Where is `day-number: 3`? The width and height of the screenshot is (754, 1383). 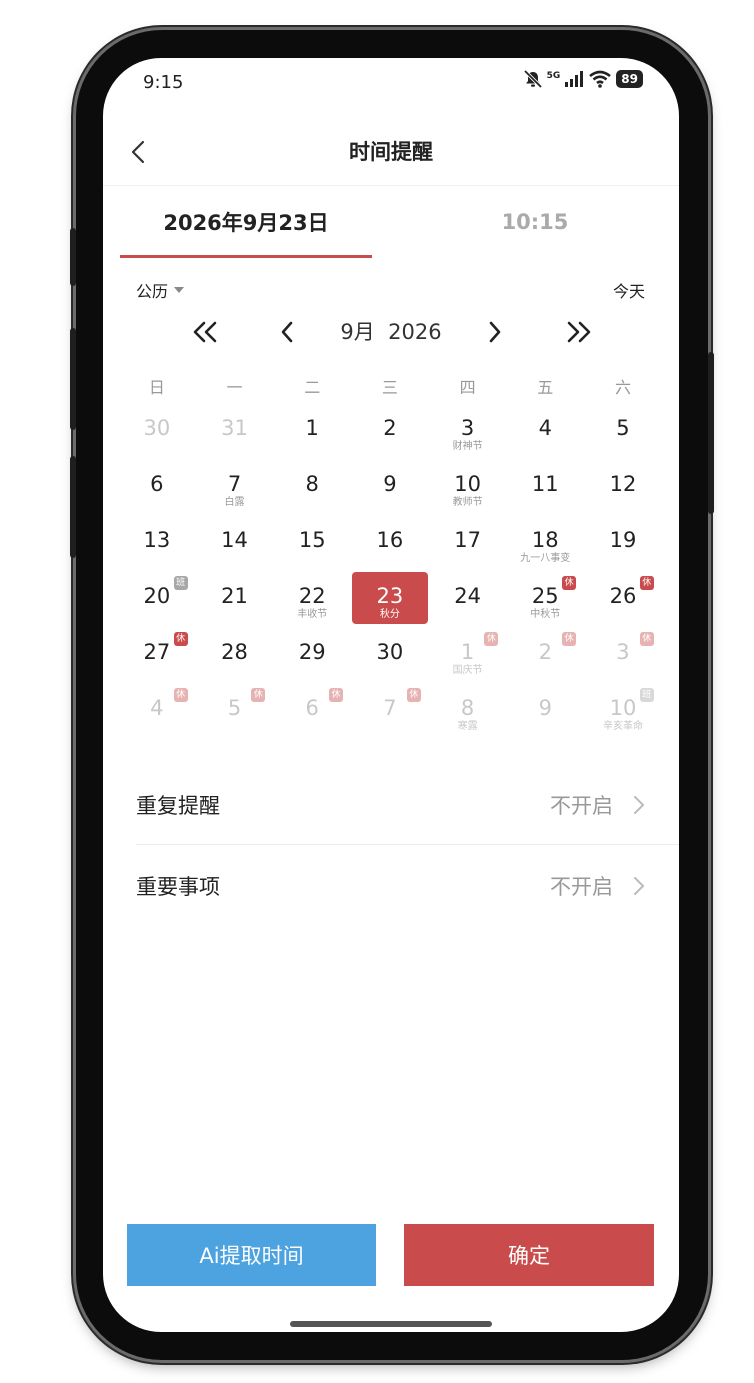 day-number: 3 is located at coordinates (623, 652).